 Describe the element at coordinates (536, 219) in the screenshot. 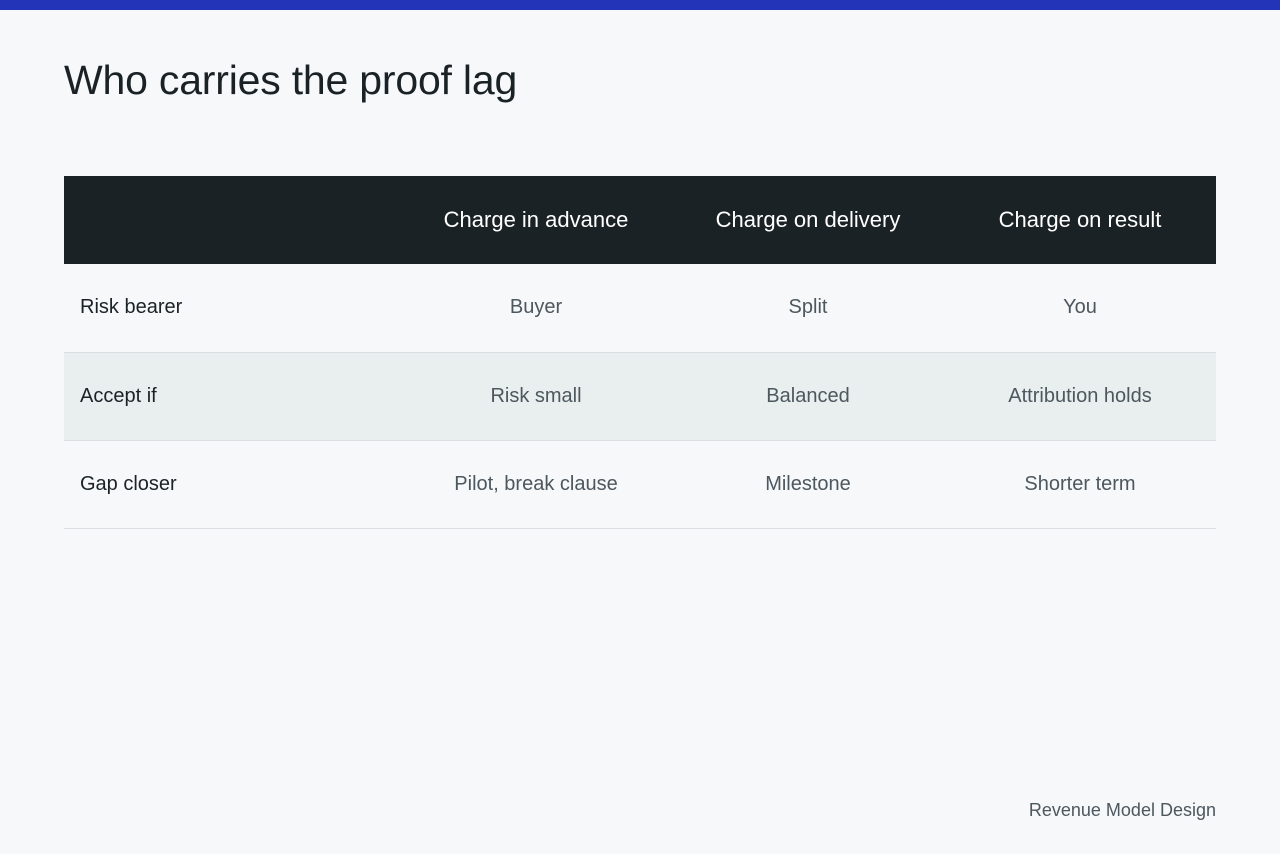

I see `column-header-charge-in-advance: Charge in advance` at that location.